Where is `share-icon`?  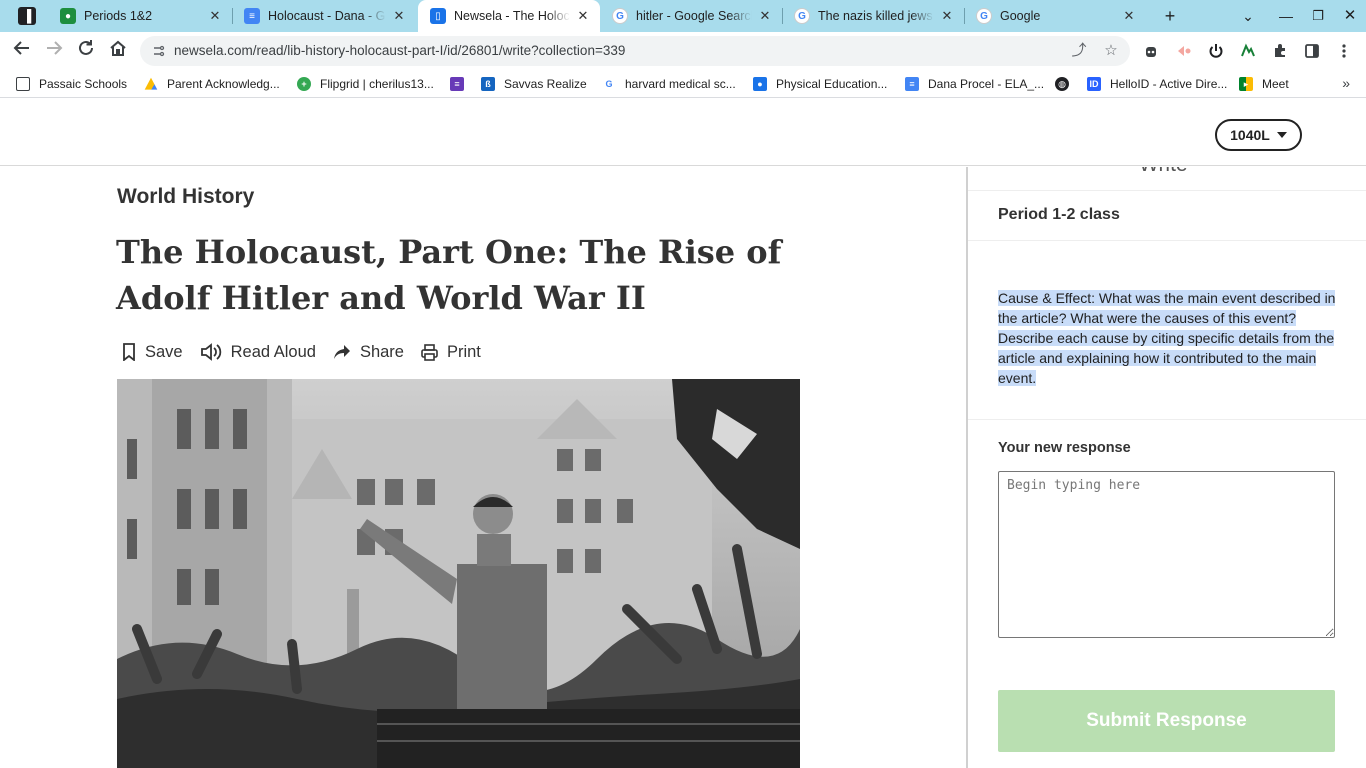 share-icon is located at coordinates (341, 352).